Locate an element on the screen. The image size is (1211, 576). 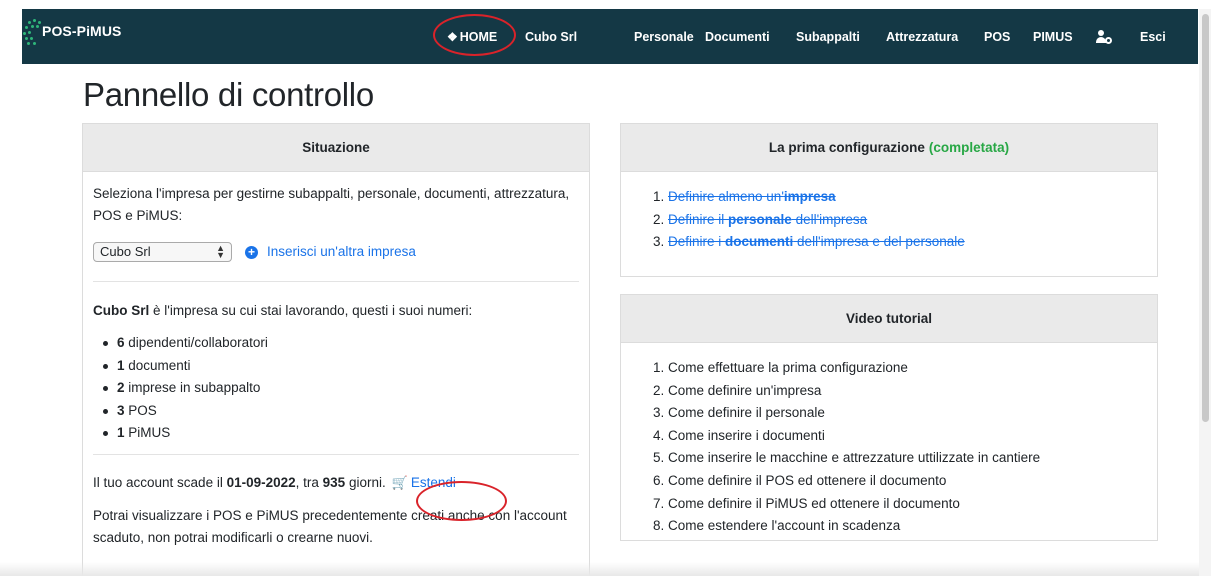
brand-logo: POS-PiMUS is located at coordinates (71, 34).